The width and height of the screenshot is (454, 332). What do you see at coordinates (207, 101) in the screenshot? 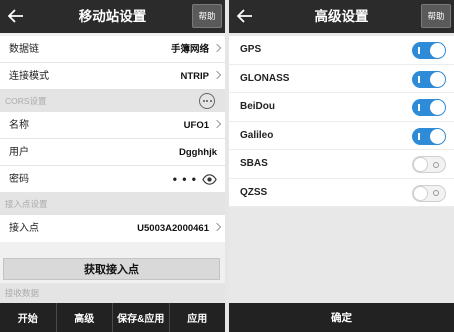
I see `more-options-icon` at bounding box center [207, 101].